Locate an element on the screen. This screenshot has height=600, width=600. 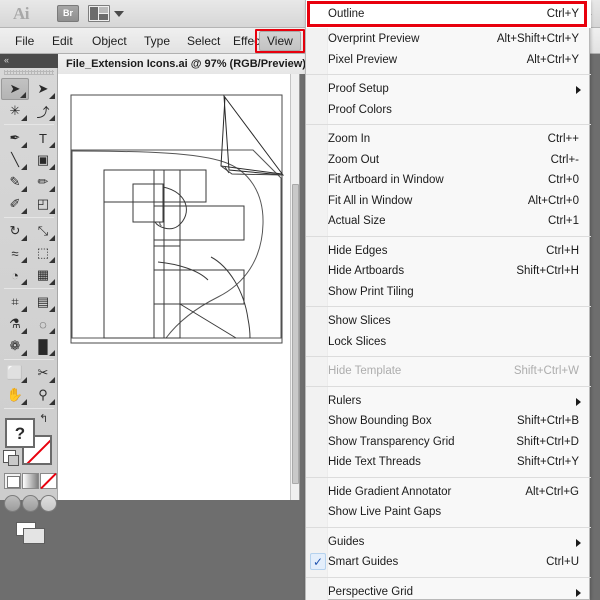
lasso-tool: ⤴ is located at coordinates (43, 111).